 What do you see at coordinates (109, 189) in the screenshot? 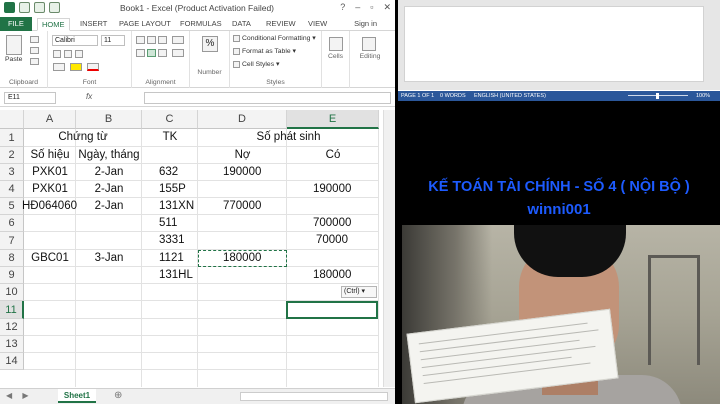
I see `cell-b4: 2-Jan` at bounding box center [109, 189].